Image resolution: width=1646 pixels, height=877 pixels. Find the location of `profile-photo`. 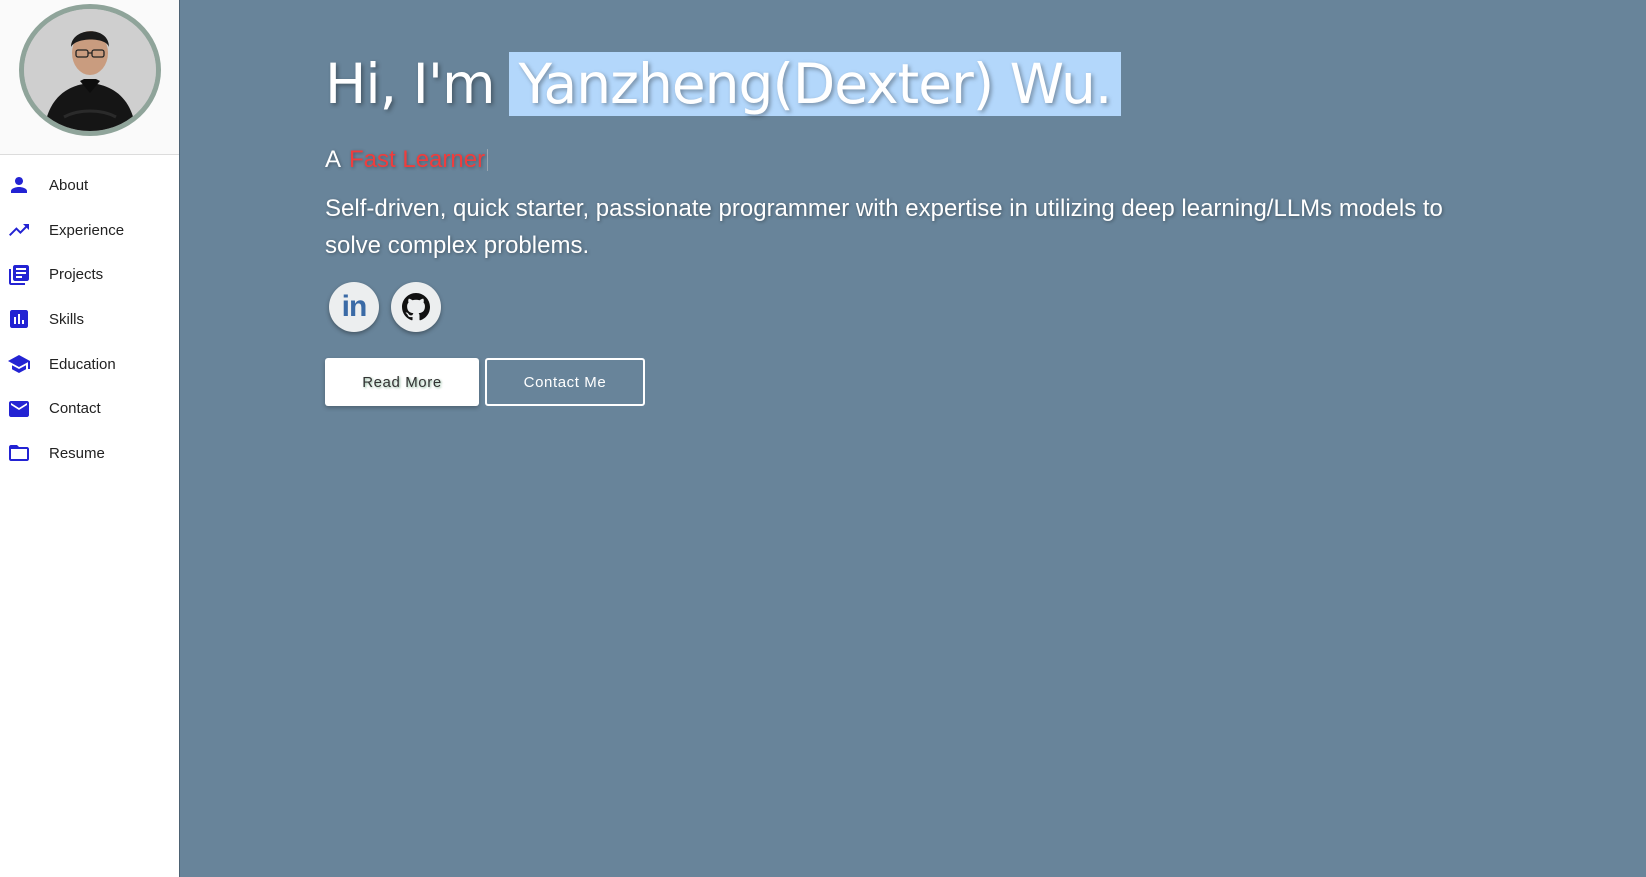

profile-photo is located at coordinates (89, 70).